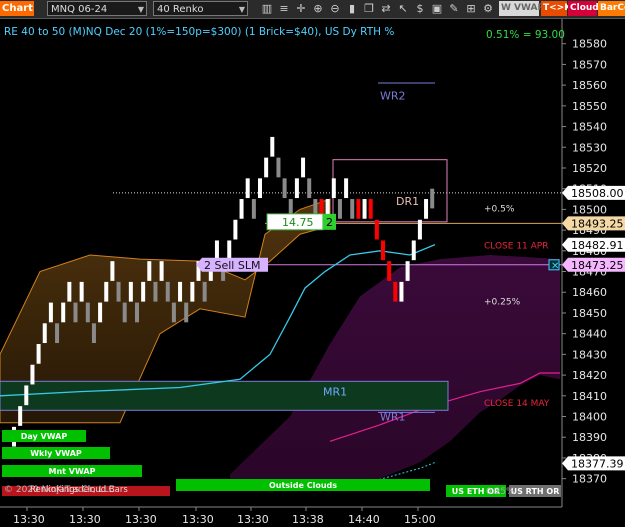  Describe the element at coordinates (517, 404) in the screenshot. I see `level-label: CLOSE 14 MAY` at that location.